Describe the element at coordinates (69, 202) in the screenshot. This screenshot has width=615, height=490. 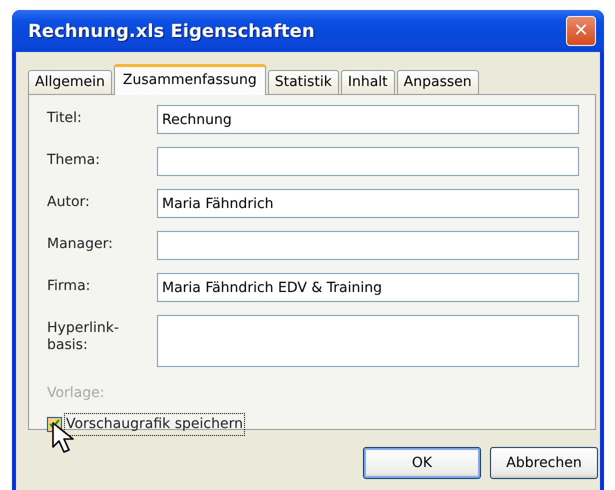
I see `field-label: Autor:` at that location.